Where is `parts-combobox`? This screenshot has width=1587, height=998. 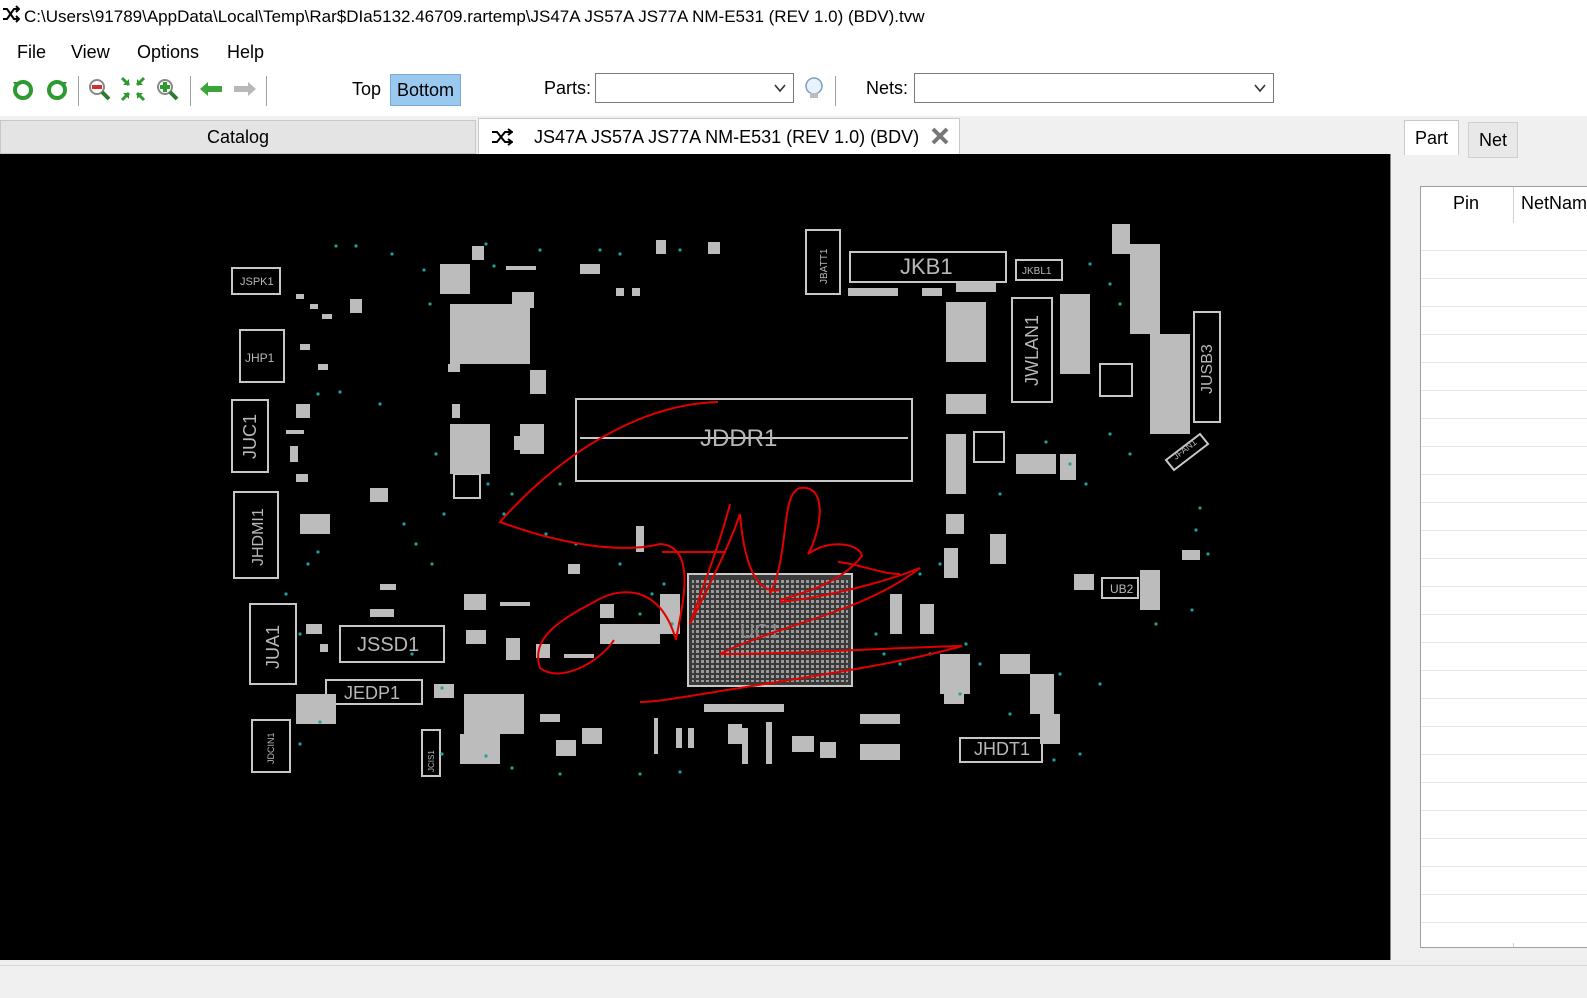
parts-combobox is located at coordinates (694, 88).